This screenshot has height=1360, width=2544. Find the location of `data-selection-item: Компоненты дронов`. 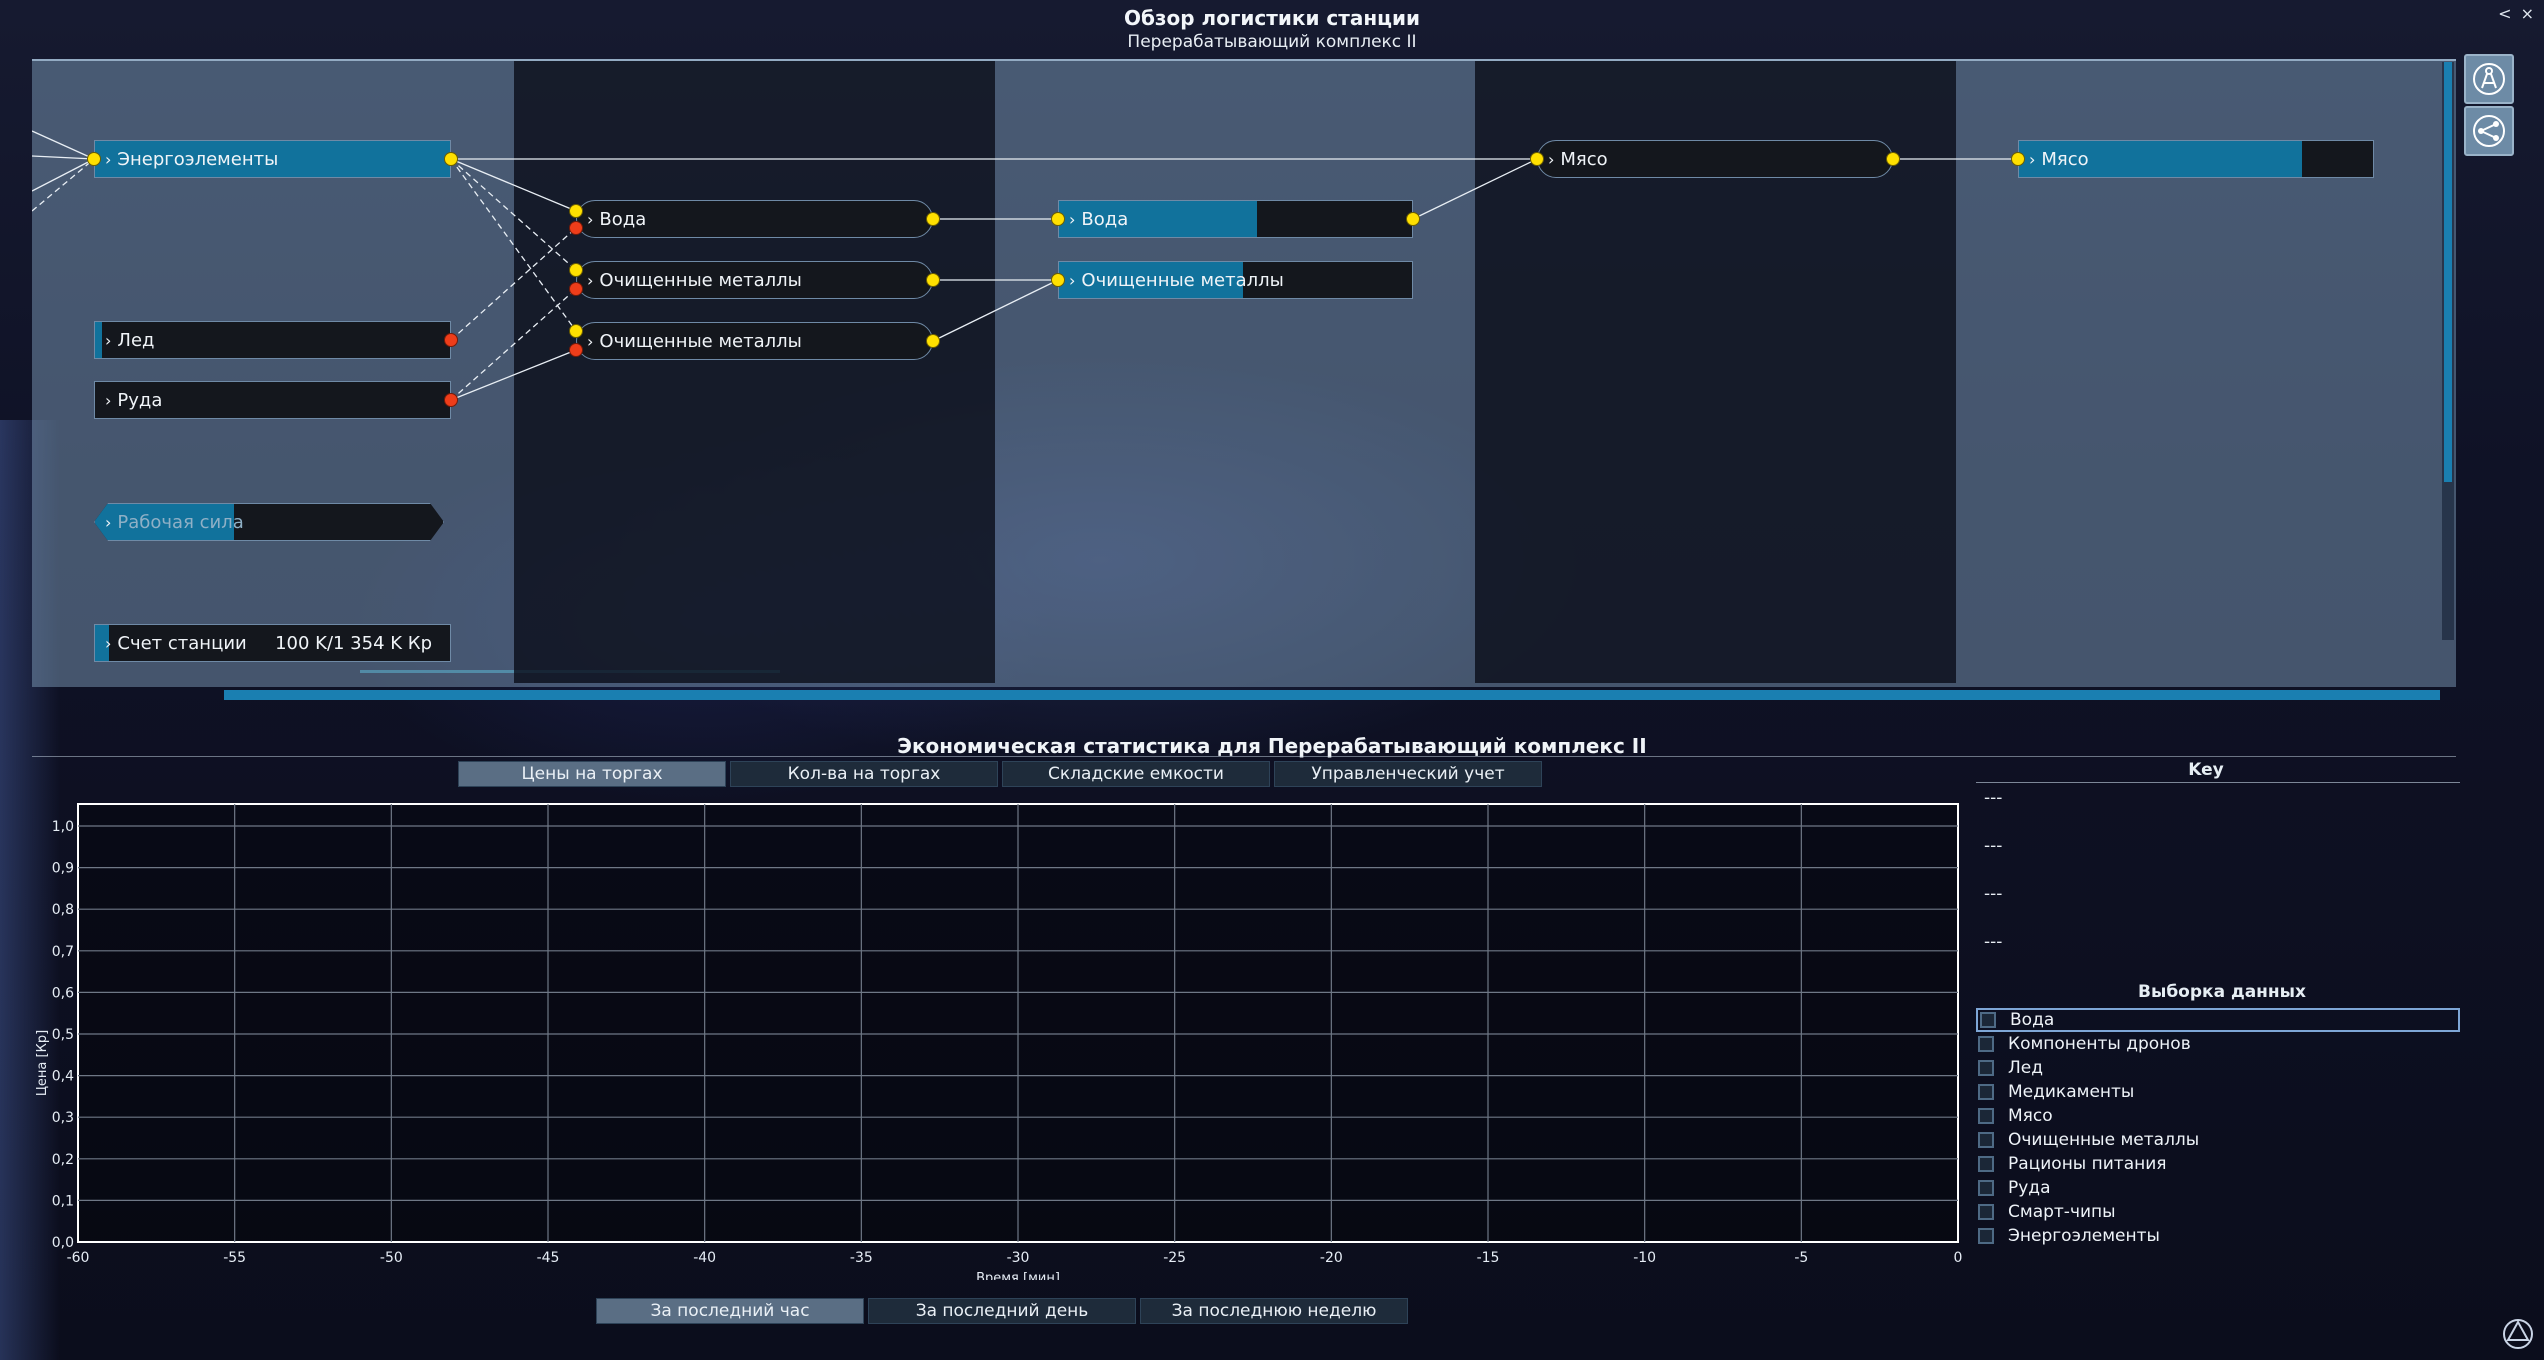

data-selection-item: Компоненты дронов is located at coordinates (2218, 1044).